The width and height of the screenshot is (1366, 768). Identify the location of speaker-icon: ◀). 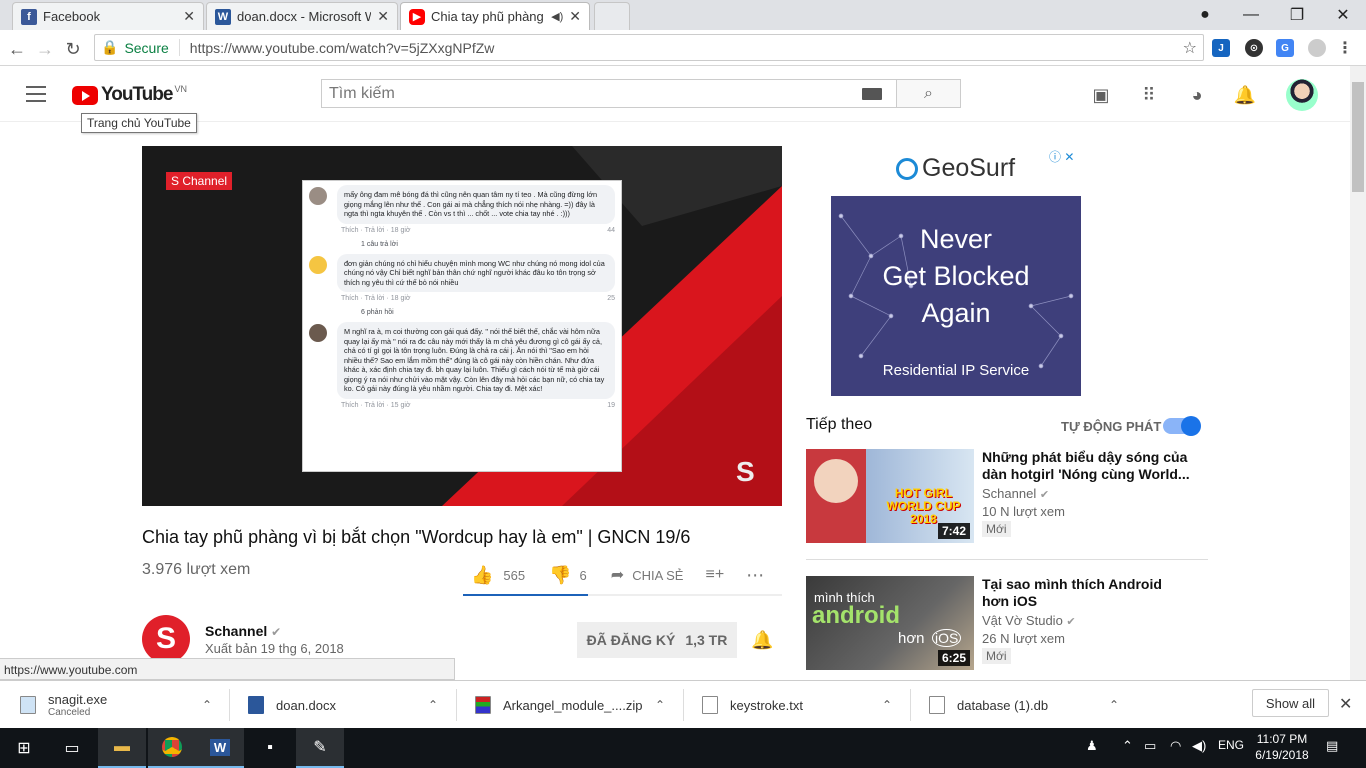
(557, 16).